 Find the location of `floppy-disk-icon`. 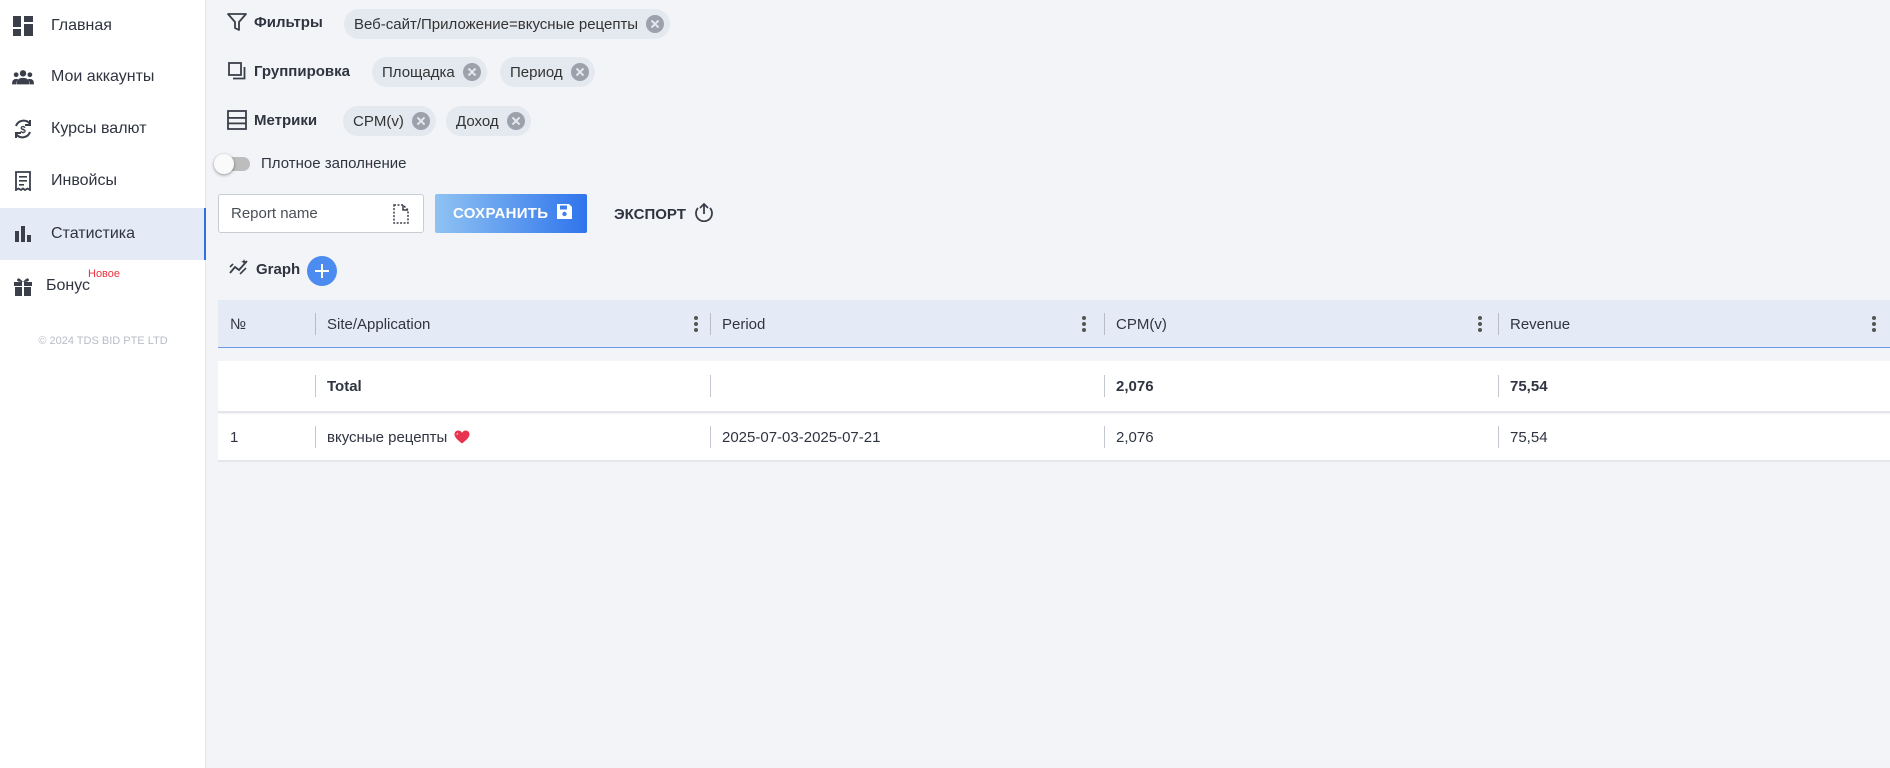

floppy-disk-icon is located at coordinates (565, 213).